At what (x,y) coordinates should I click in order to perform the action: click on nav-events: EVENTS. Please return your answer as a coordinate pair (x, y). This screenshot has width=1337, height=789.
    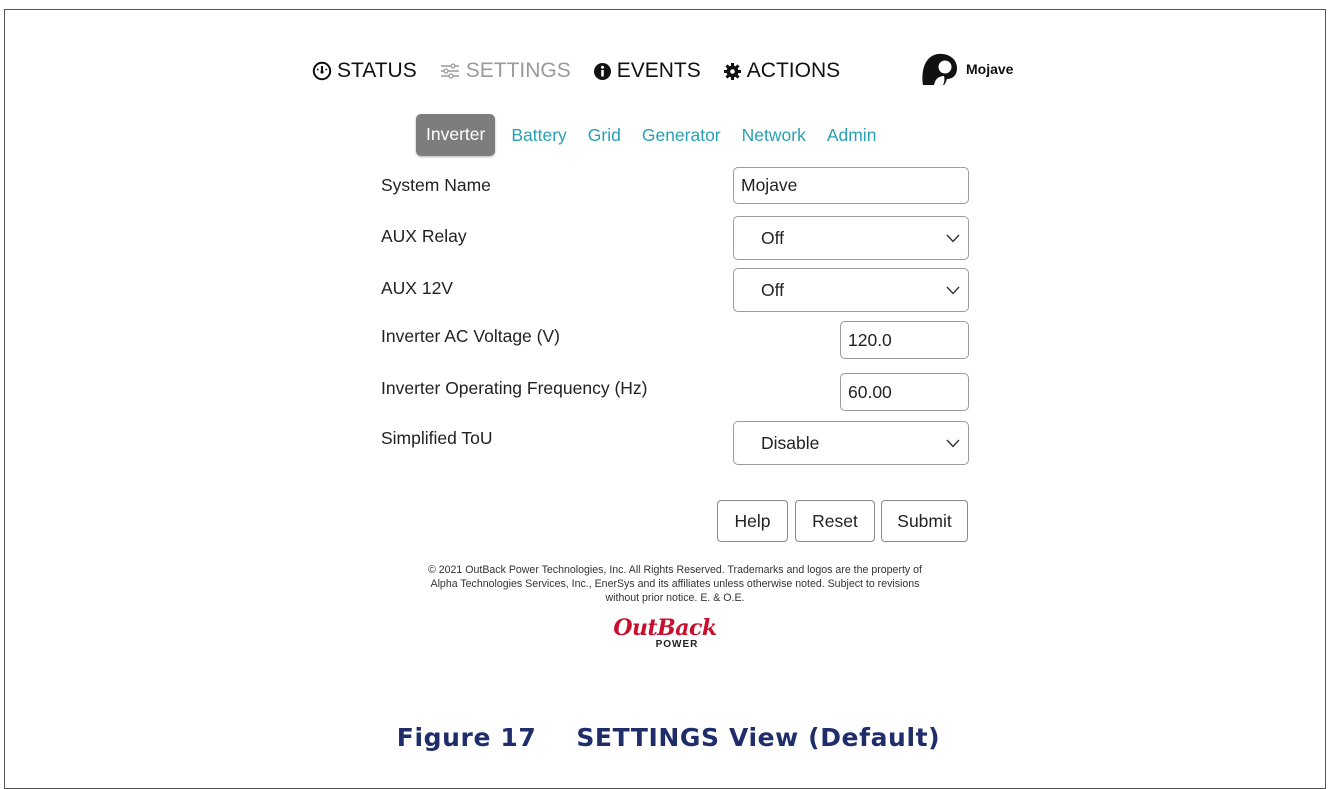
    Looking at the image, I should click on (647, 71).